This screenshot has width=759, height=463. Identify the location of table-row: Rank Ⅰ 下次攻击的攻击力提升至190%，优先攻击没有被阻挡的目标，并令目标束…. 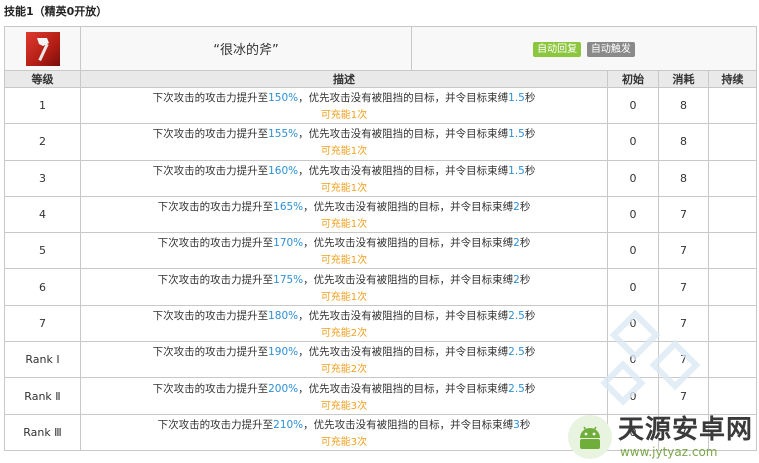
(381, 360).